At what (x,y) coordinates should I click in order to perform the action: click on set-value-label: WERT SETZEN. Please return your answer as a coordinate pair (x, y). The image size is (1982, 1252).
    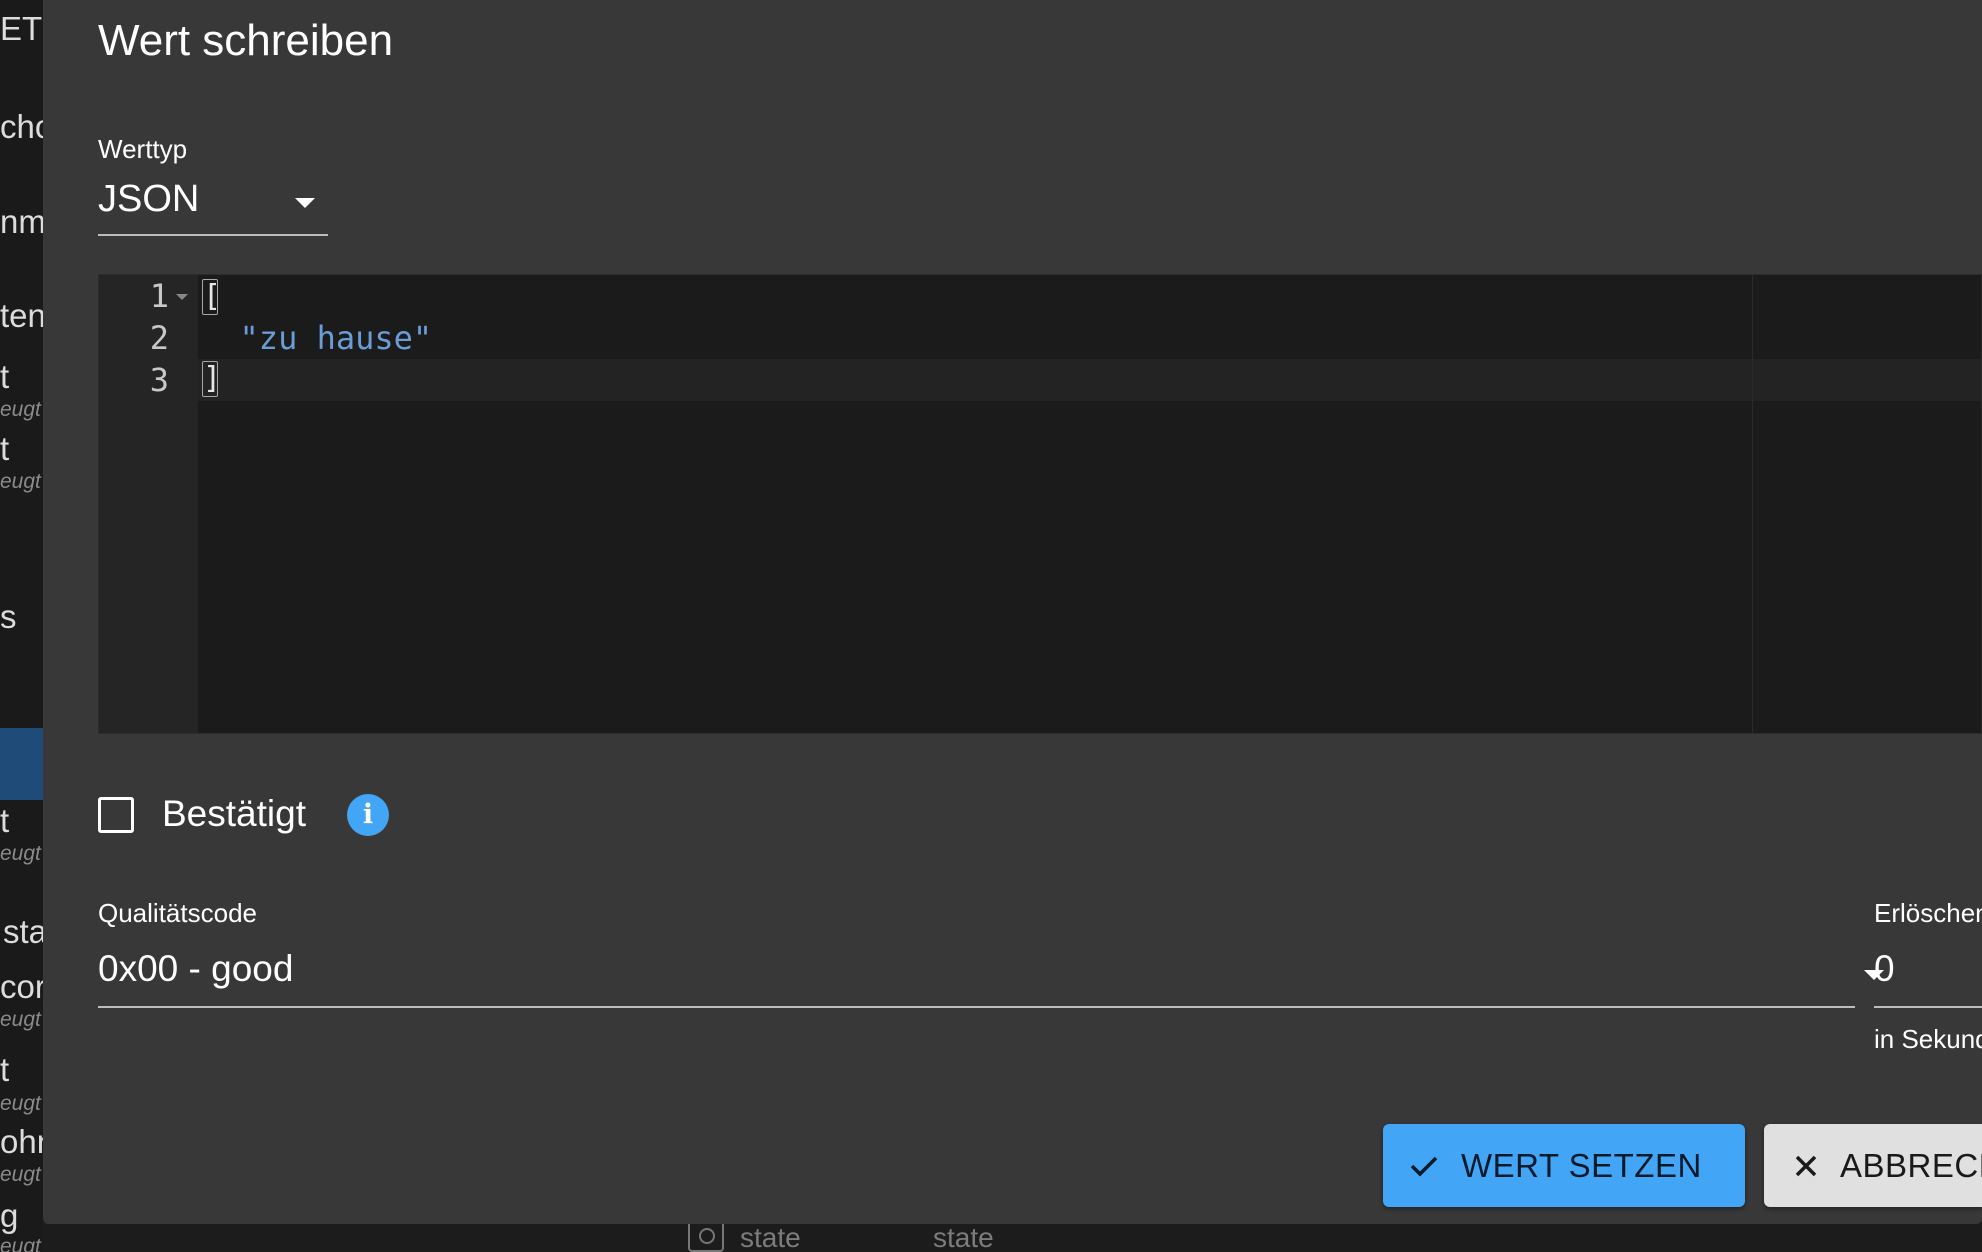
    Looking at the image, I should click on (1581, 1165).